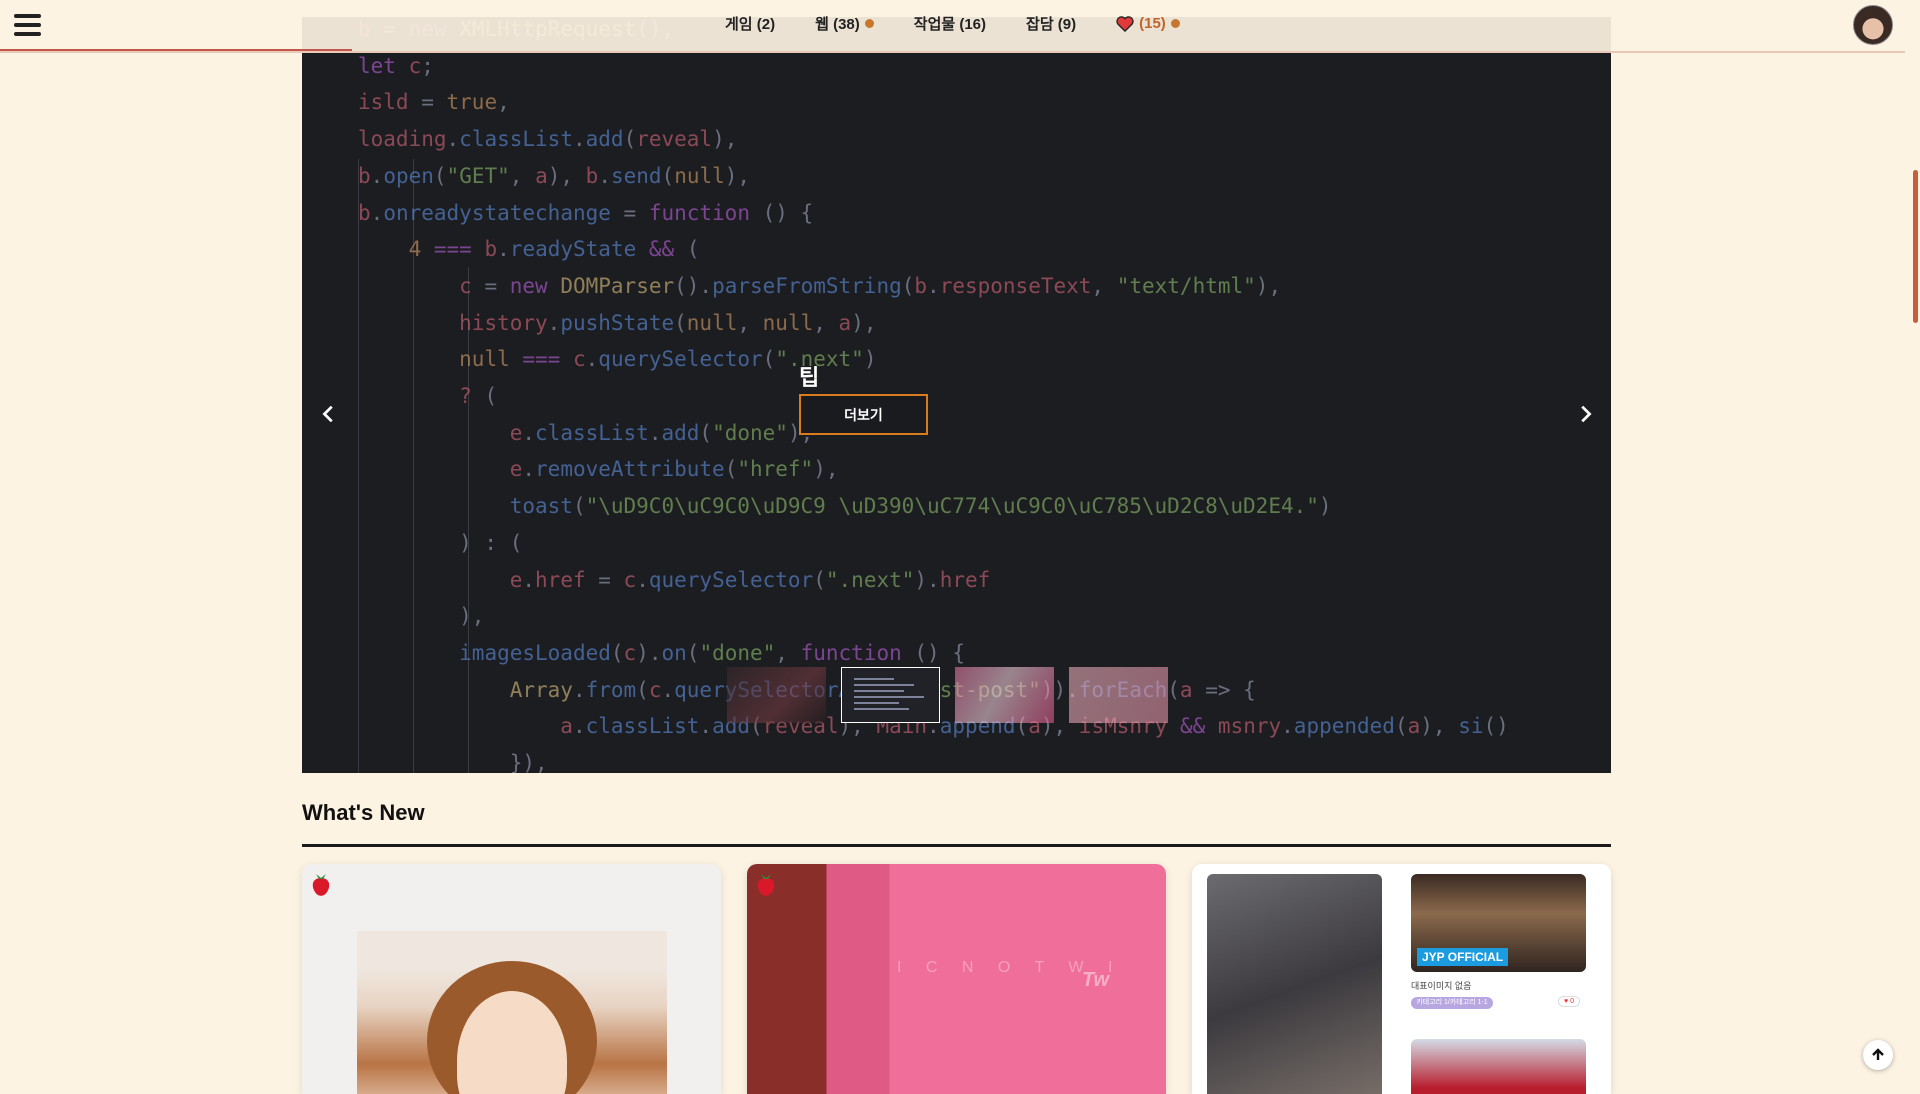 The height and width of the screenshot is (1094, 1920). What do you see at coordinates (1585, 414) in the screenshot?
I see `chevron-right-icon` at bounding box center [1585, 414].